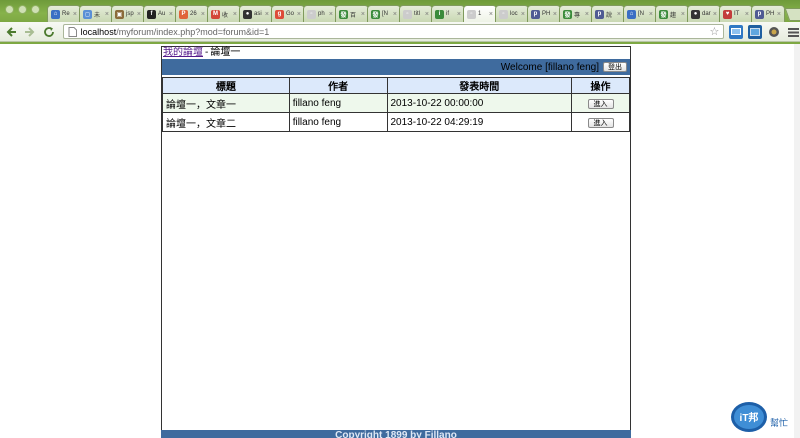 Image resolution: width=800 pixels, height=438 pixels. What do you see at coordinates (35, 9) in the screenshot?
I see `maximize-window-button` at bounding box center [35, 9].